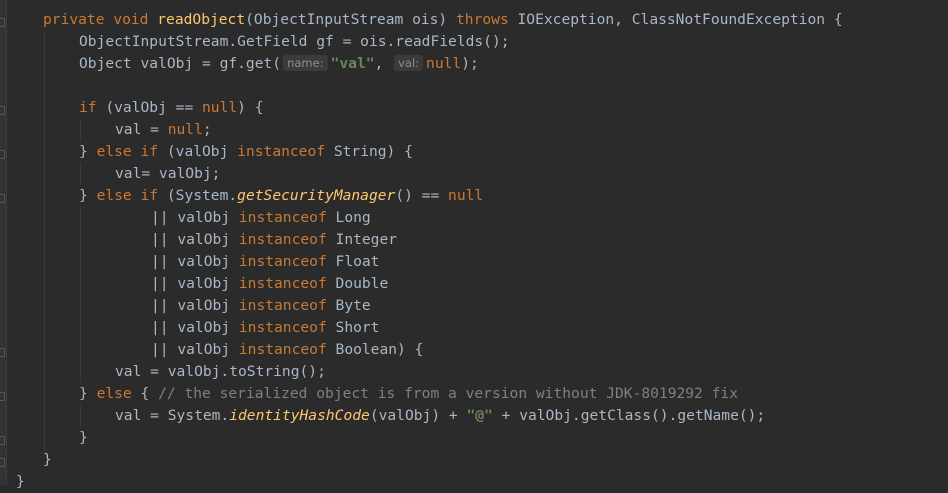 This screenshot has height=493, width=948. I want to click on code-text: {, so click(145, 393).